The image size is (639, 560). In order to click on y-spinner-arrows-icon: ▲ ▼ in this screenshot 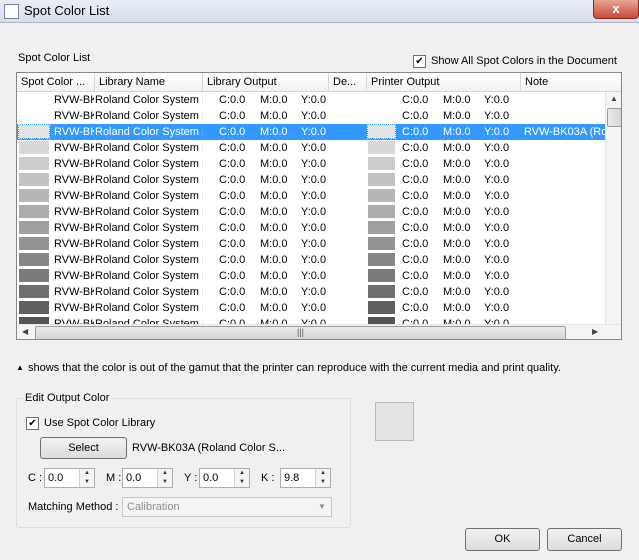, I will do `click(241, 478)`.